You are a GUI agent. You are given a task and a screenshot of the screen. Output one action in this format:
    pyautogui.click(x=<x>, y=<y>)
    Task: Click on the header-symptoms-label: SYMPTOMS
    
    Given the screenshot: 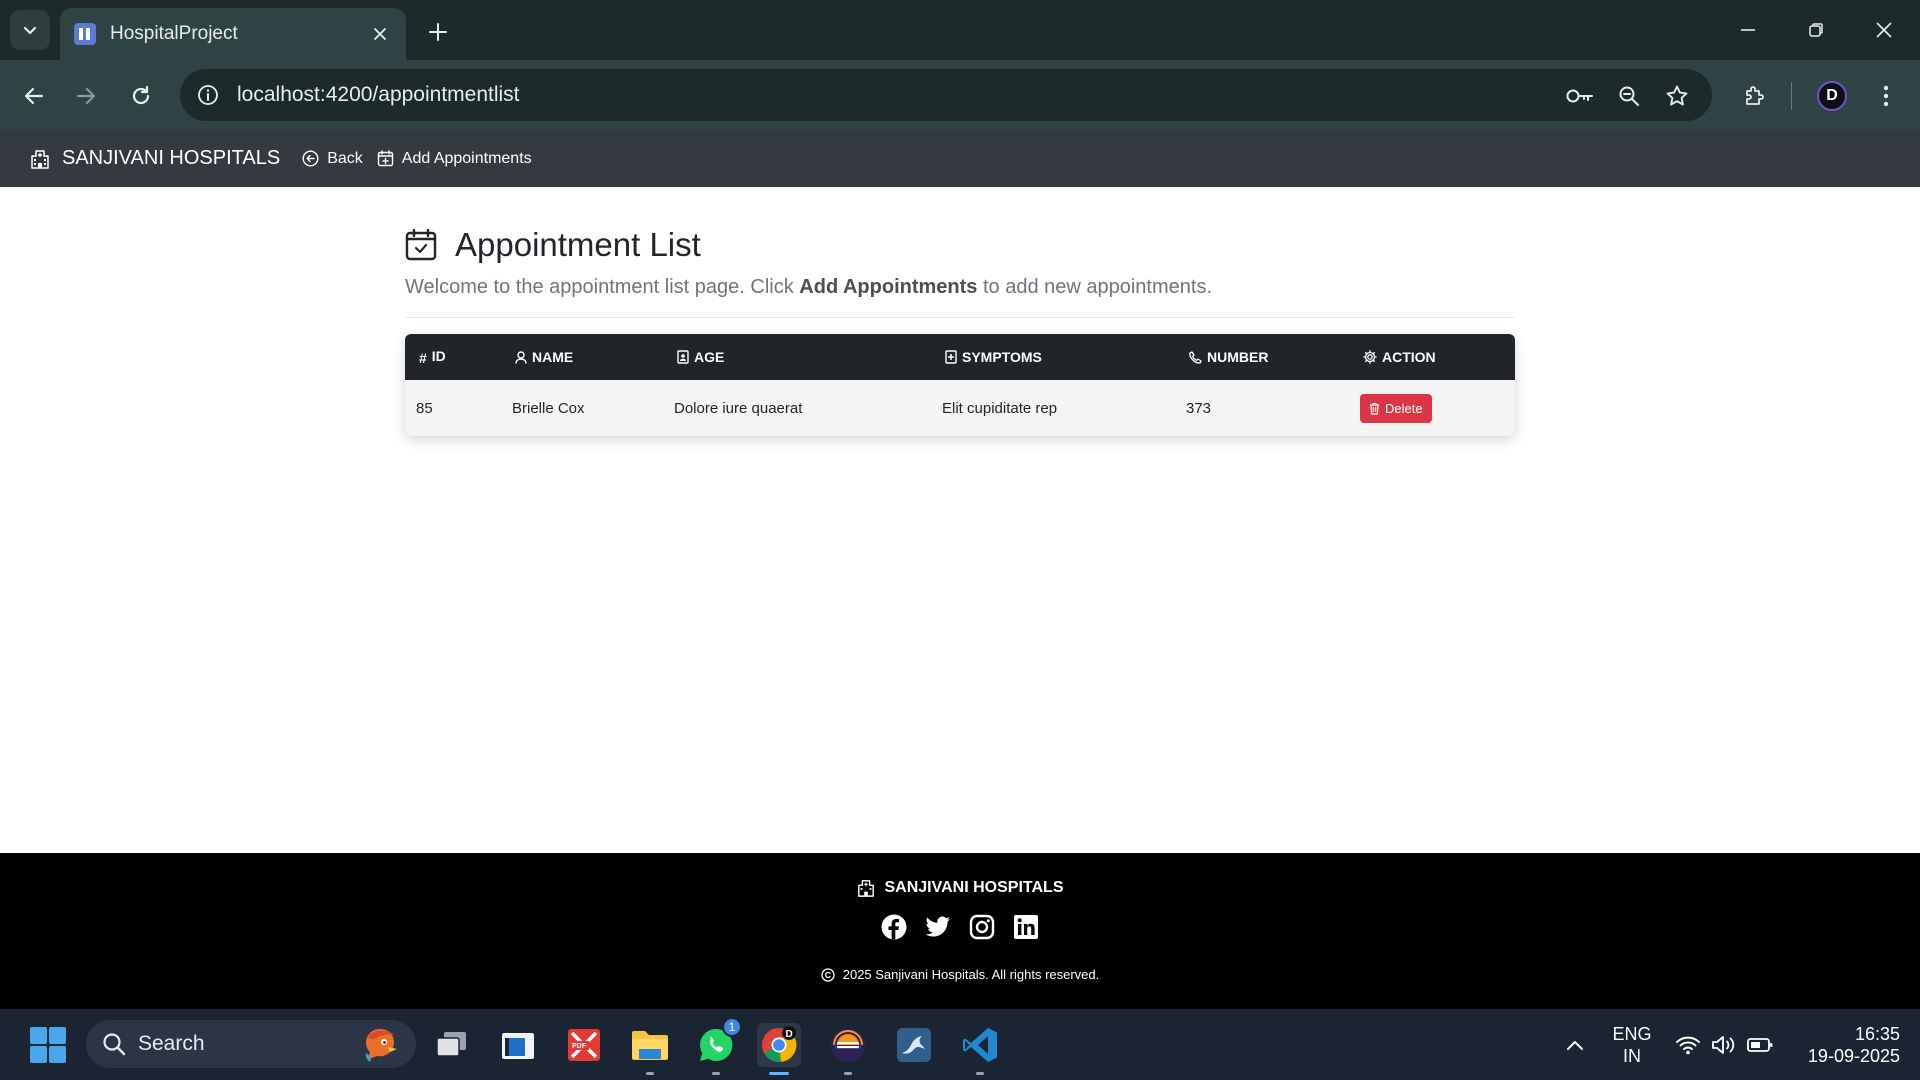 What is the action you would take?
    pyautogui.click(x=1002, y=357)
    